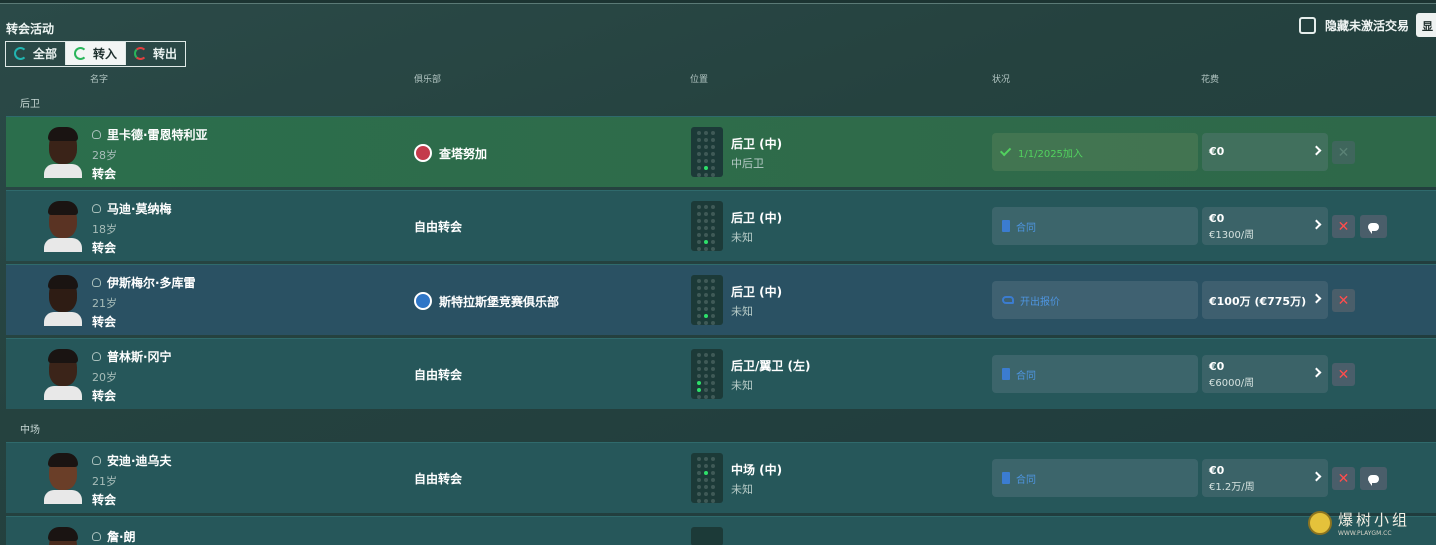 The height and width of the screenshot is (545, 1436). Describe the element at coordinates (1265, 300) in the screenshot. I see `fee-box: €100万 (€775万)` at that location.